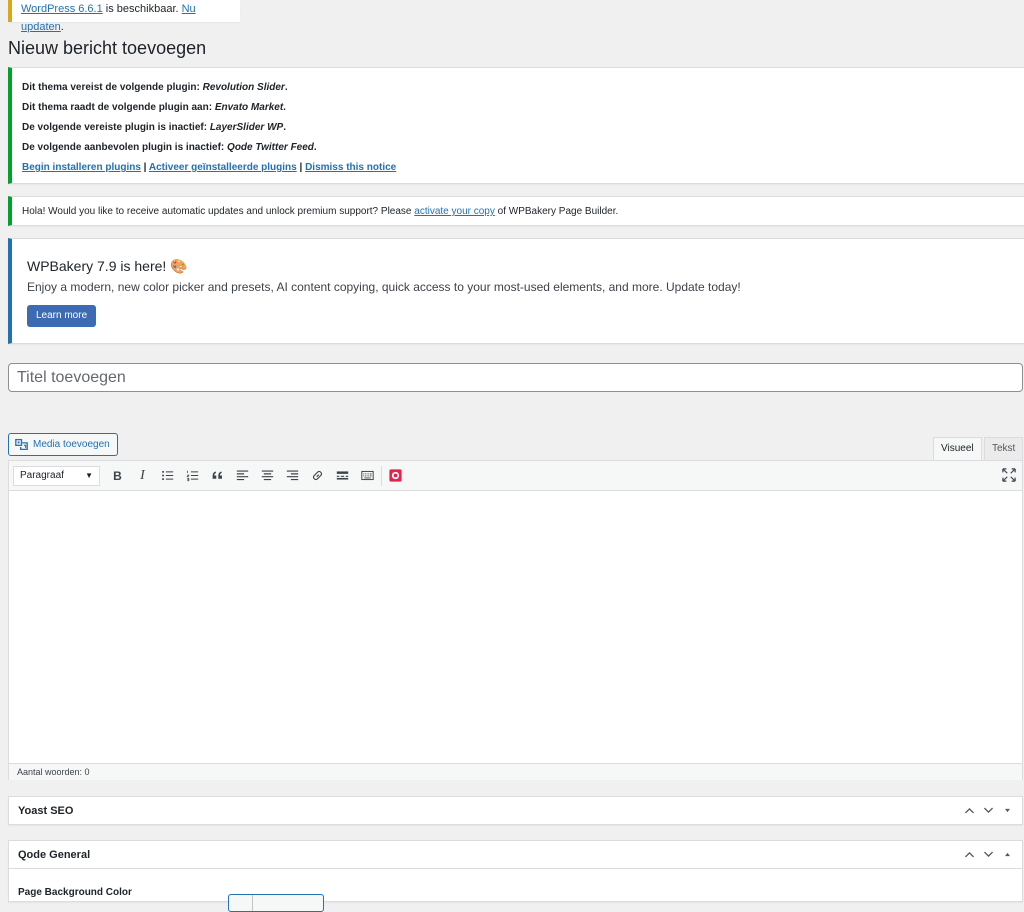  I want to click on dismiss-notice-link: Dismiss this notice, so click(350, 167).